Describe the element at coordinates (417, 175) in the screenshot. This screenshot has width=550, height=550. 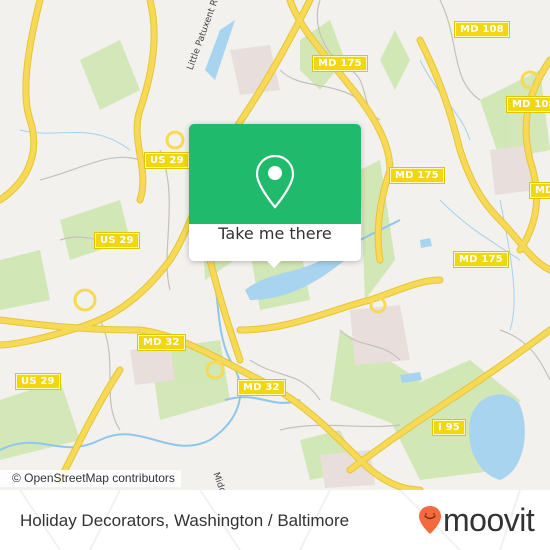
I see `road-shield-md175-mid: MD 175` at that location.